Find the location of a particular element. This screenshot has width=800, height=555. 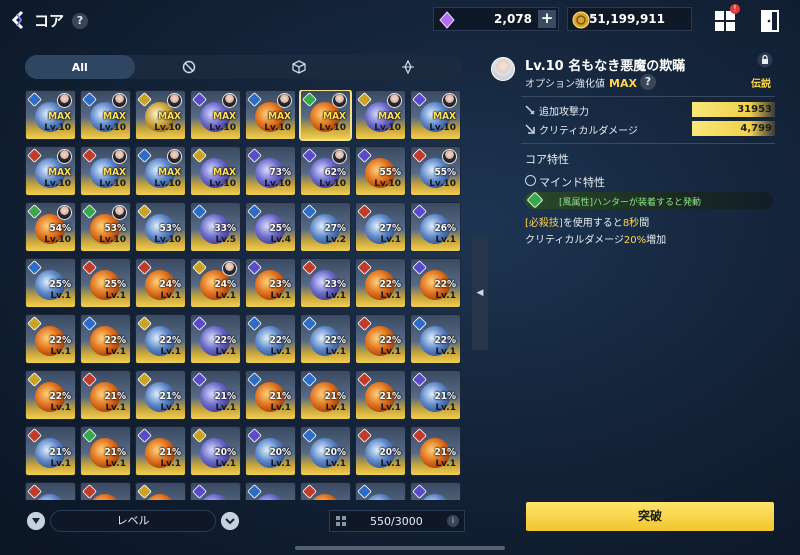

tab-body is located at coordinates (299, 67).